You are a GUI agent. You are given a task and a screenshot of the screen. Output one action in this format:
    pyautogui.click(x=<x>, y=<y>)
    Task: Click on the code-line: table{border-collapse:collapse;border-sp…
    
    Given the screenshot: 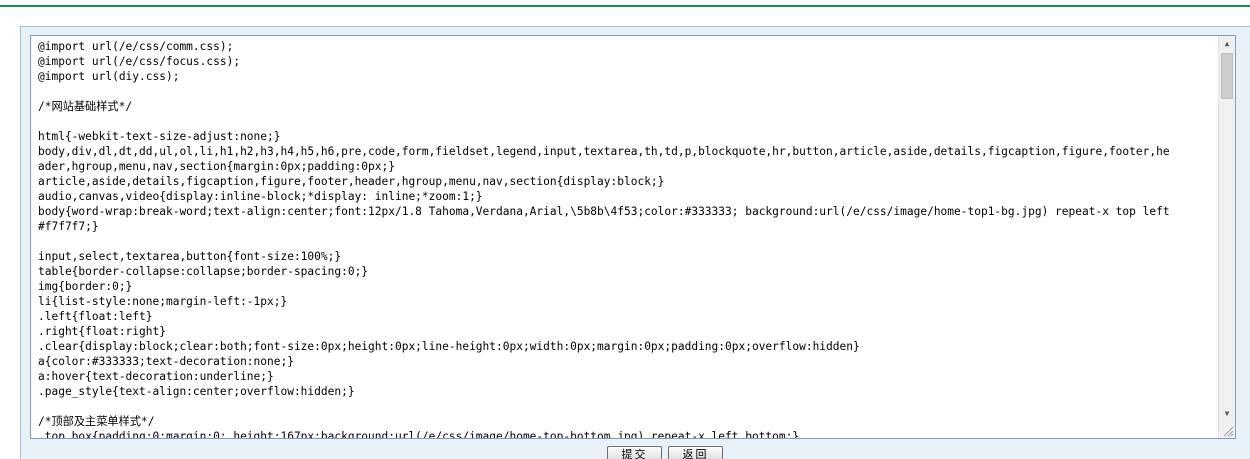 What is the action you would take?
    pyautogui.click(x=203, y=271)
    